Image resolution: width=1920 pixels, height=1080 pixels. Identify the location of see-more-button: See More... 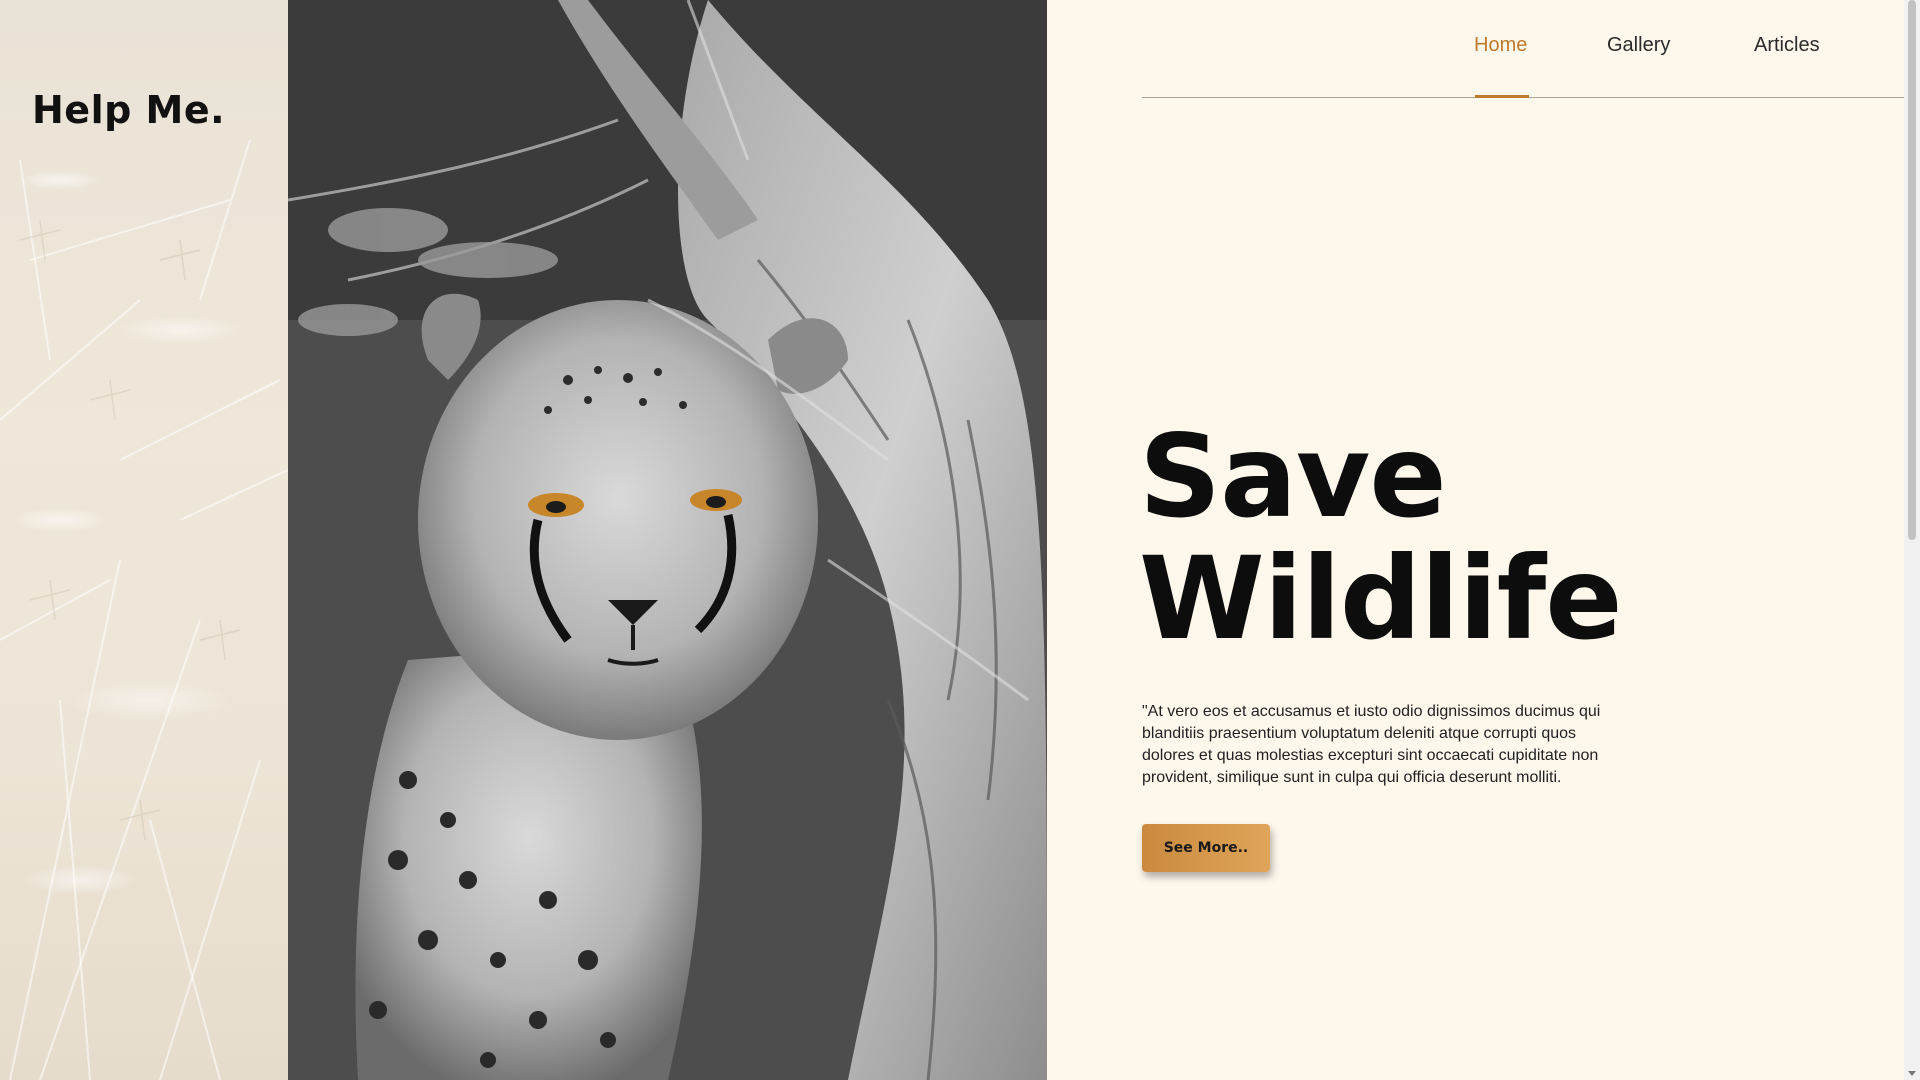
(1206, 848).